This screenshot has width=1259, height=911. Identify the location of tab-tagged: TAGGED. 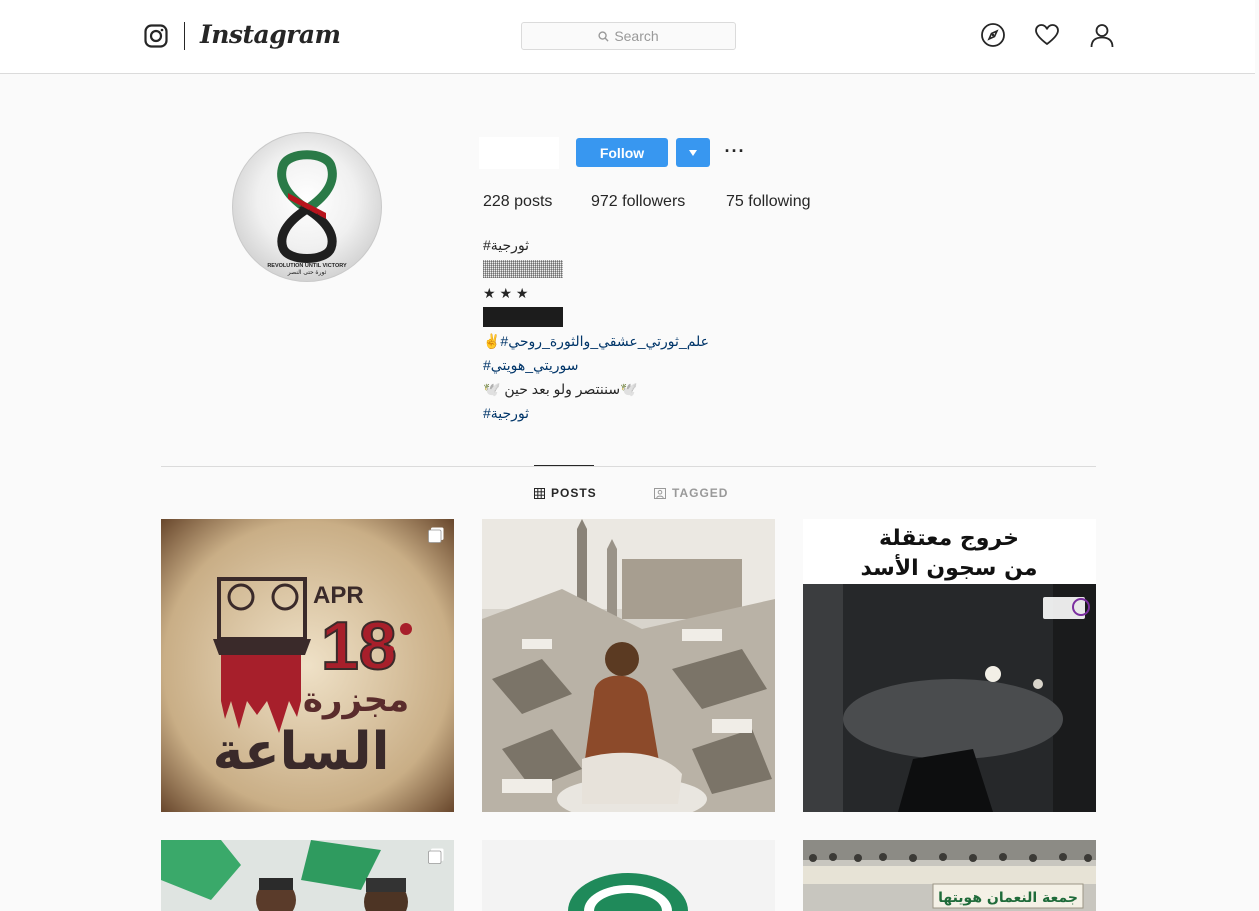
(691, 493).